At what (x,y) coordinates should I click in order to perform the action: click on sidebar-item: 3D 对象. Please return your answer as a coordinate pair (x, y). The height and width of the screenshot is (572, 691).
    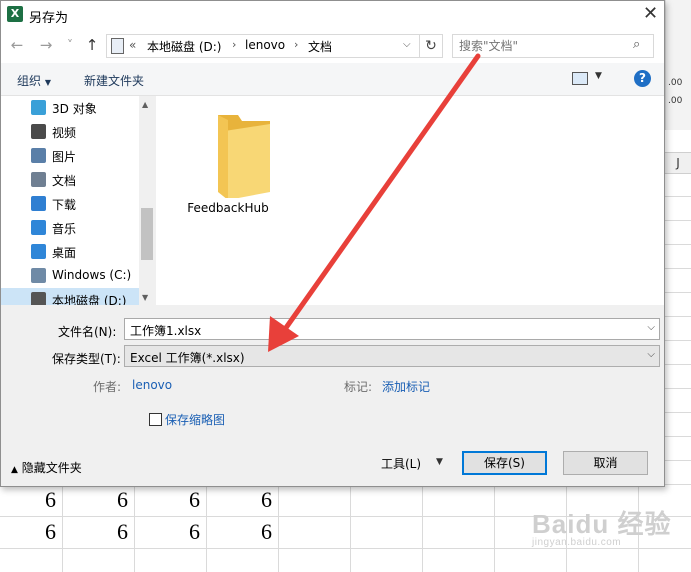
    Looking at the image, I should click on (70, 108).